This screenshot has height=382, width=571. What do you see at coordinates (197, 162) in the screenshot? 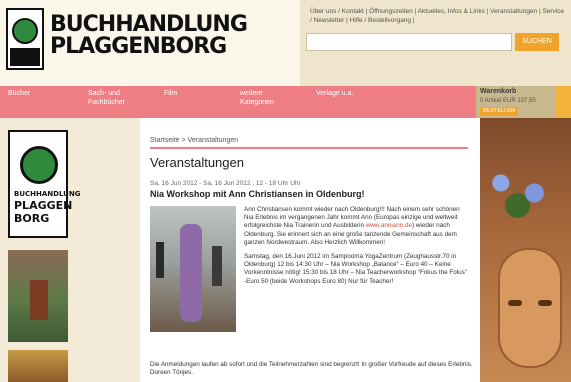
I see `page-title: Veranstaltungen` at bounding box center [197, 162].